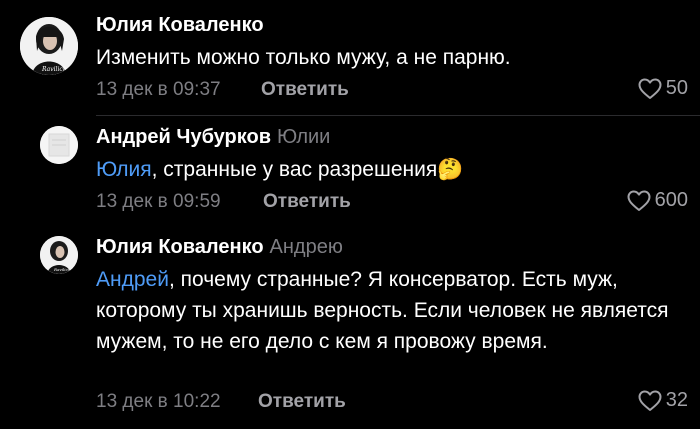  What do you see at coordinates (303, 57) in the screenshot?
I see `comment-body: Изменить можно только мужу, а не парню.` at bounding box center [303, 57].